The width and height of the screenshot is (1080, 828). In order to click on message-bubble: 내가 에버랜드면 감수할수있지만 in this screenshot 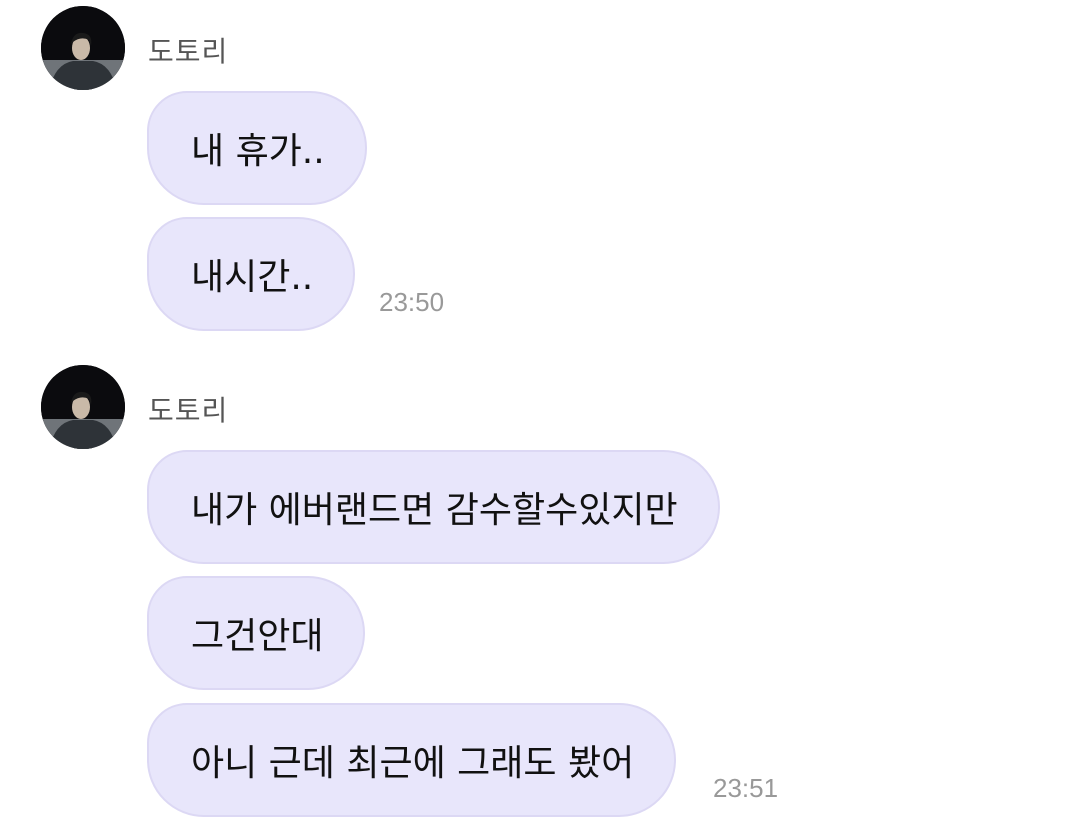, I will do `click(433, 507)`.